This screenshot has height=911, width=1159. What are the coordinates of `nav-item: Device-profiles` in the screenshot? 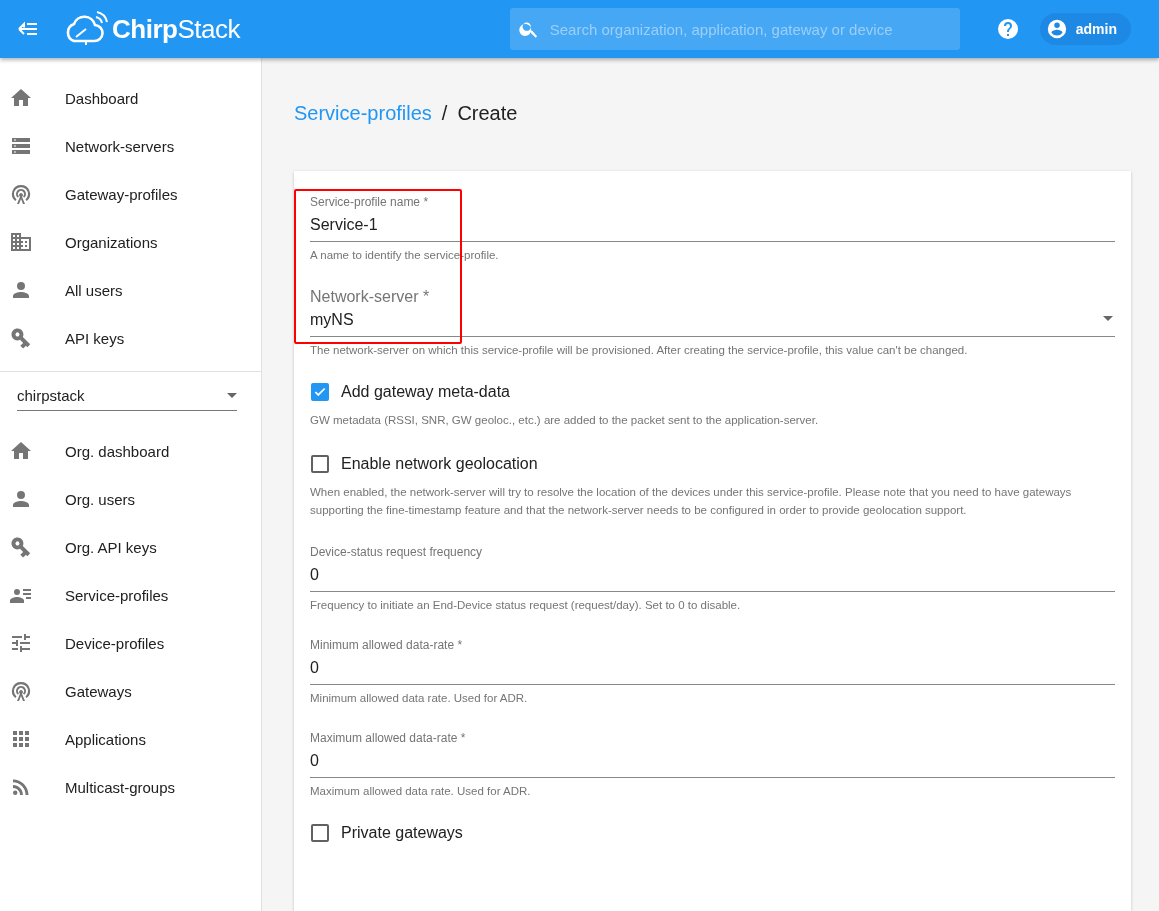 It's located at (130, 643).